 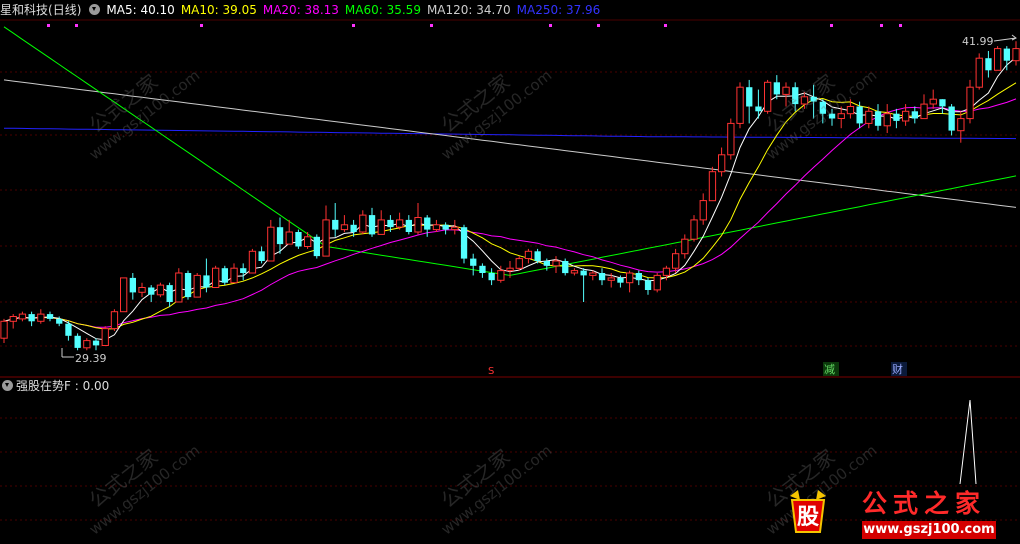 What do you see at coordinates (968, 442) in the screenshot?
I see `indicator-spike` at bounding box center [968, 442].